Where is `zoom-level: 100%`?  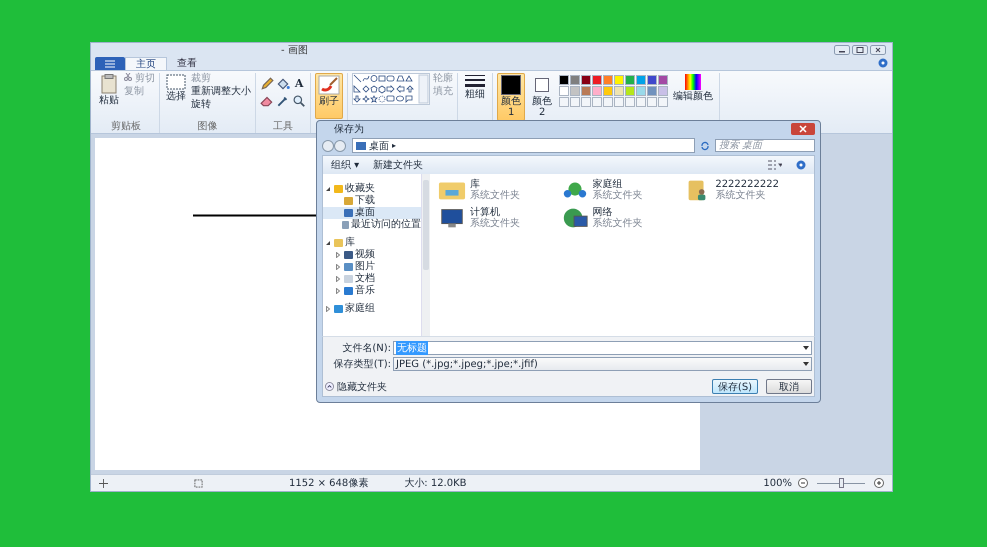 zoom-level: 100% is located at coordinates (777, 483).